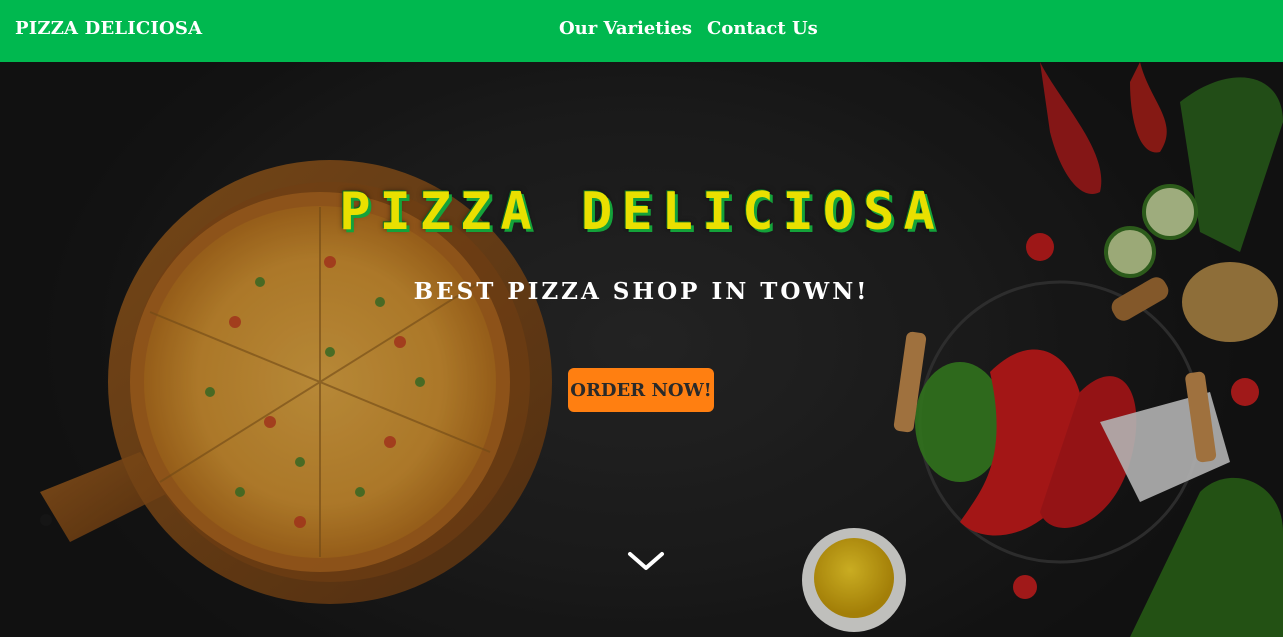 The height and width of the screenshot is (637, 1283). What do you see at coordinates (108, 28) in the screenshot?
I see `brand-logo-link: PIZZA DELICIOSA` at bounding box center [108, 28].